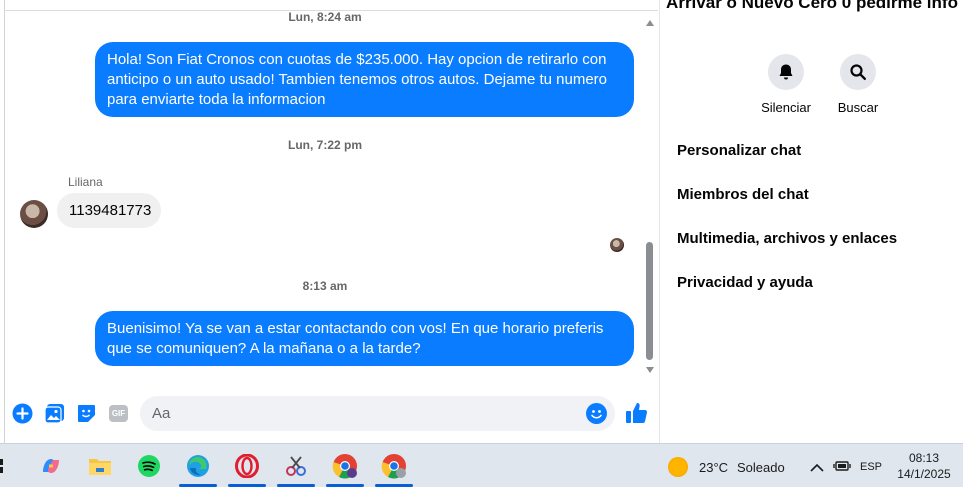 This screenshot has width=963, height=487. I want to click on message-timestamp: Lun, 8:24 am, so click(325, 17).